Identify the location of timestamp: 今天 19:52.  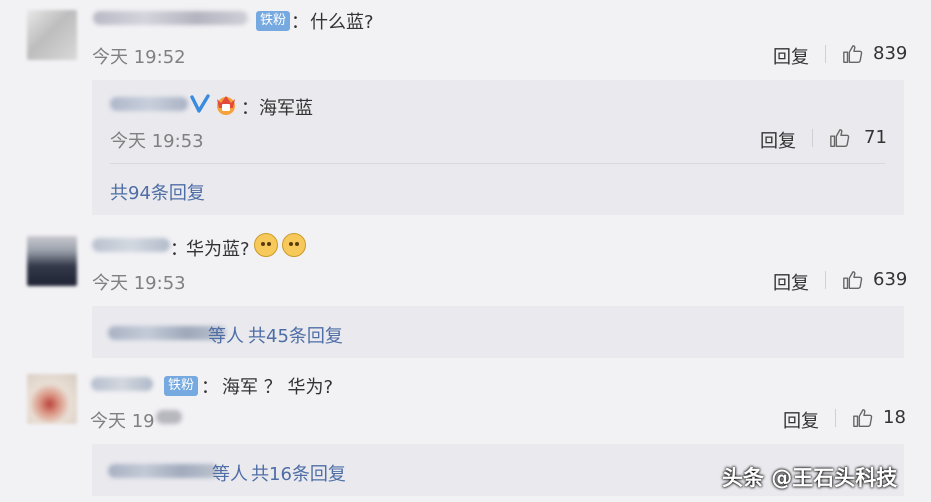
(139, 57).